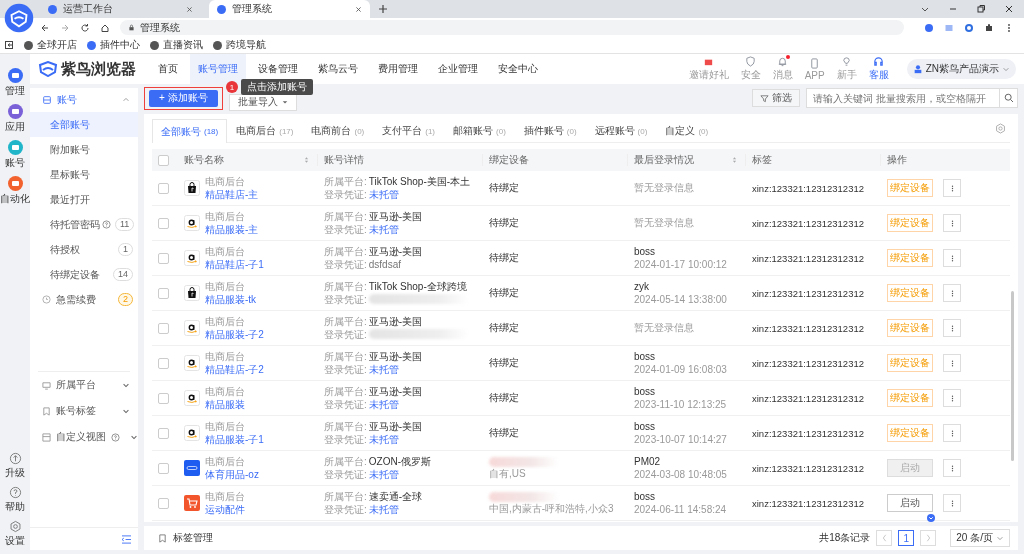 The width and height of the screenshot is (1024, 554). Describe the element at coordinates (84, 274) in the screenshot. I see `sidebar-item: 待绑定设备 14` at that location.